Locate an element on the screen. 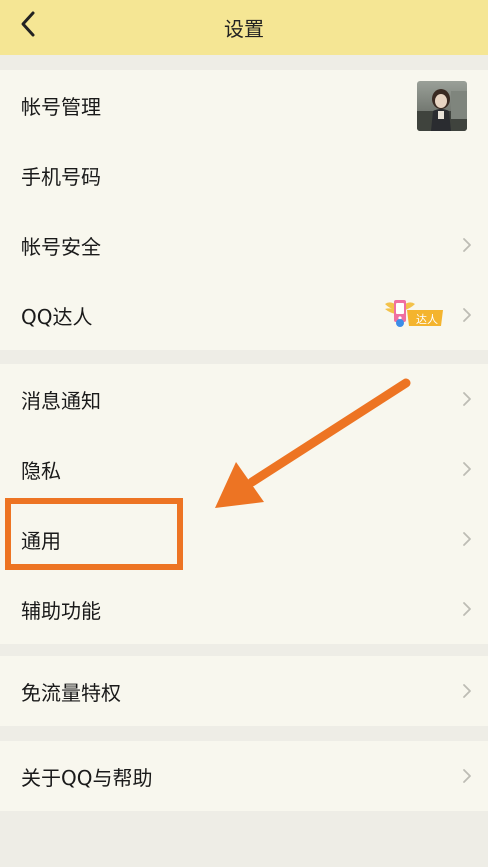 The height and width of the screenshot is (867, 488). about-help-row: 关于QQ与帮助 is located at coordinates (244, 776).